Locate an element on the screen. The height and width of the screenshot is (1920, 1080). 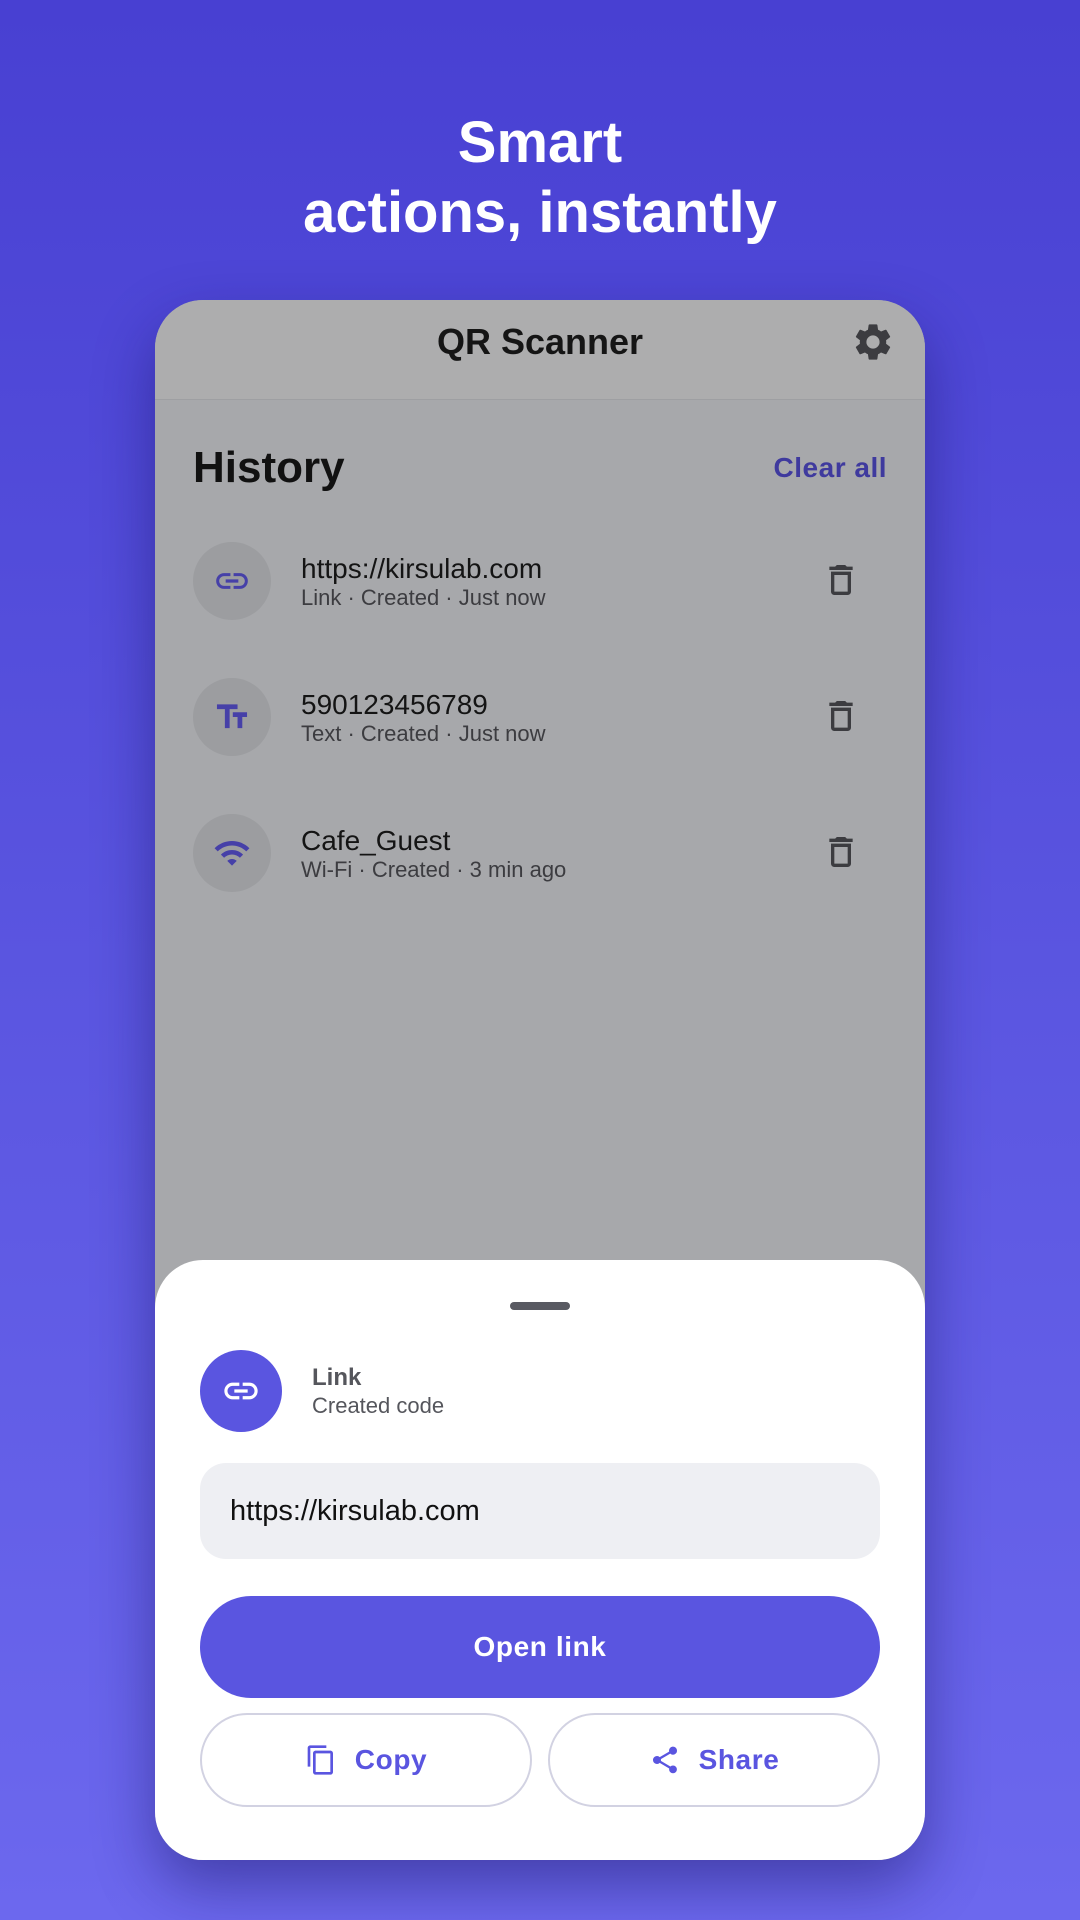
app-bar: QR Scanner is located at coordinates (540, 350).